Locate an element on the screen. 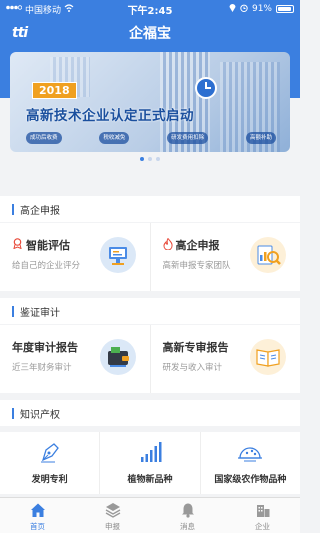 This screenshot has width=320, height=533. carrier-name: 中国移动 is located at coordinates (43, 10).